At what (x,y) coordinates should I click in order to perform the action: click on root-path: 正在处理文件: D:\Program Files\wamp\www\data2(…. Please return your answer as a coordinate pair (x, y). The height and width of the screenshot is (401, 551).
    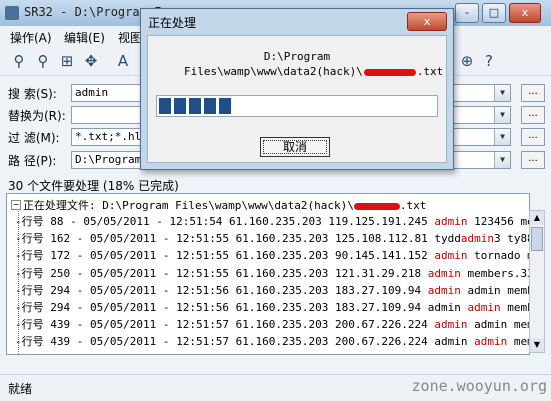
    Looking at the image, I should click on (188, 205).